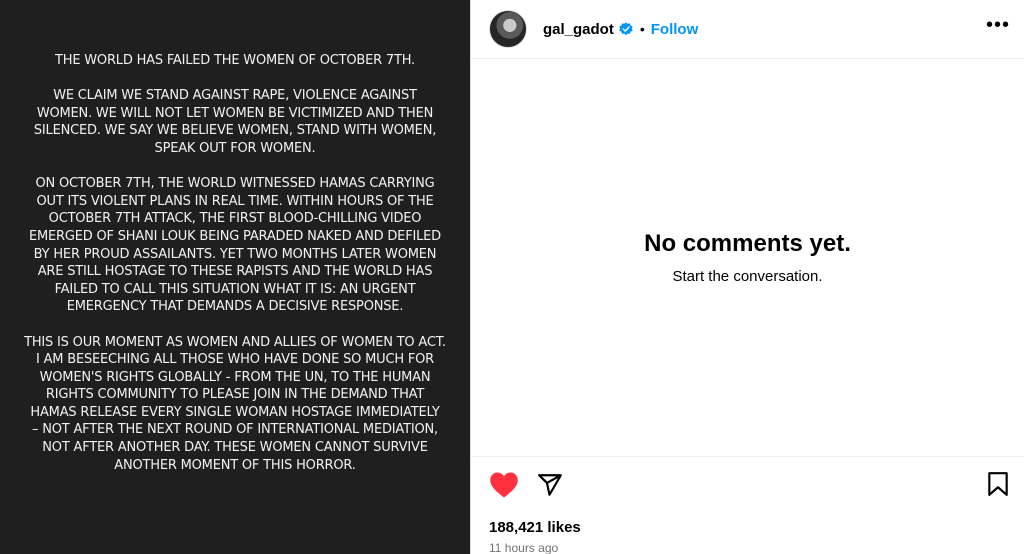 This screenshot has height=554, width=1024. I want to click on more-options-icon: •••, so click(998, 29).